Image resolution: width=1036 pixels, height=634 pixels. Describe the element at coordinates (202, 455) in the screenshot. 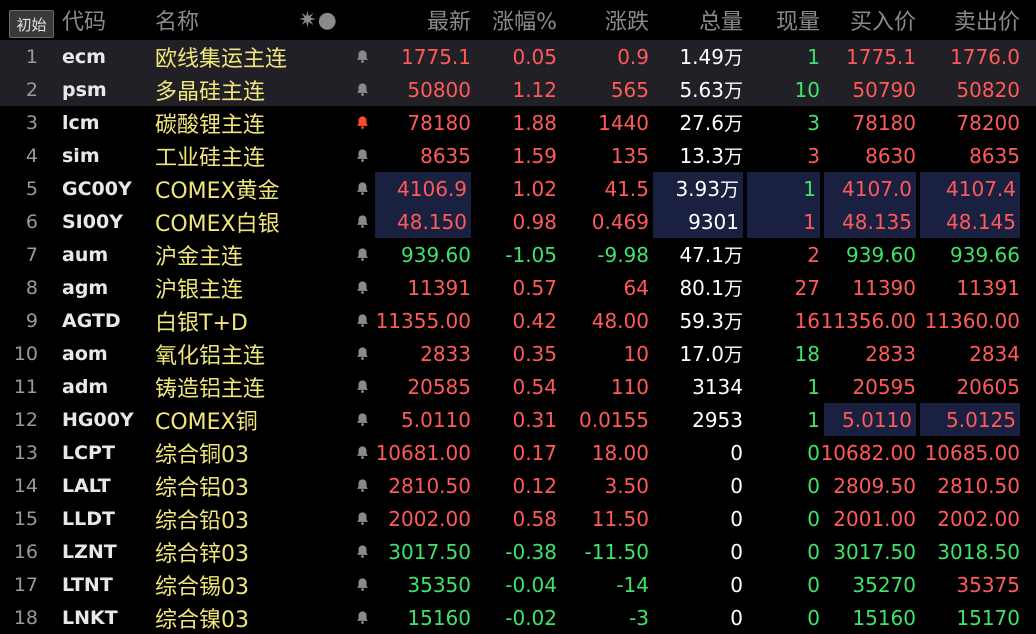

I see `row-name: 综合铜03` at that location.